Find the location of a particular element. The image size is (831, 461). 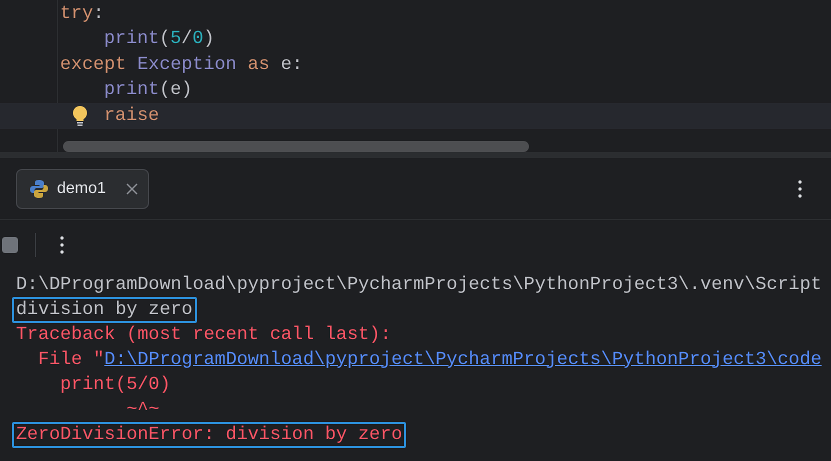

code-line: print(5/0) is located at coordinates (159, 39).